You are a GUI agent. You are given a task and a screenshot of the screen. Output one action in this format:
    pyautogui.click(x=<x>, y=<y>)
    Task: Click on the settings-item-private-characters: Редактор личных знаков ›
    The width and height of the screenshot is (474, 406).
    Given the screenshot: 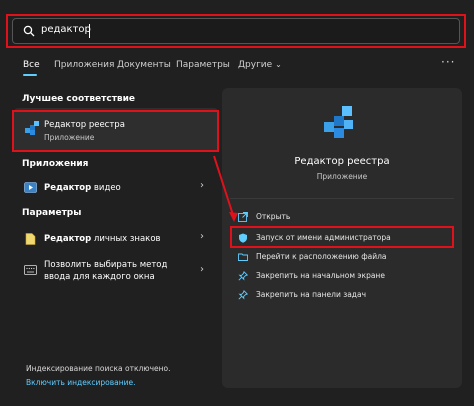 What is the action you would take?
    pyautogui.click(x=116, y=239)
    